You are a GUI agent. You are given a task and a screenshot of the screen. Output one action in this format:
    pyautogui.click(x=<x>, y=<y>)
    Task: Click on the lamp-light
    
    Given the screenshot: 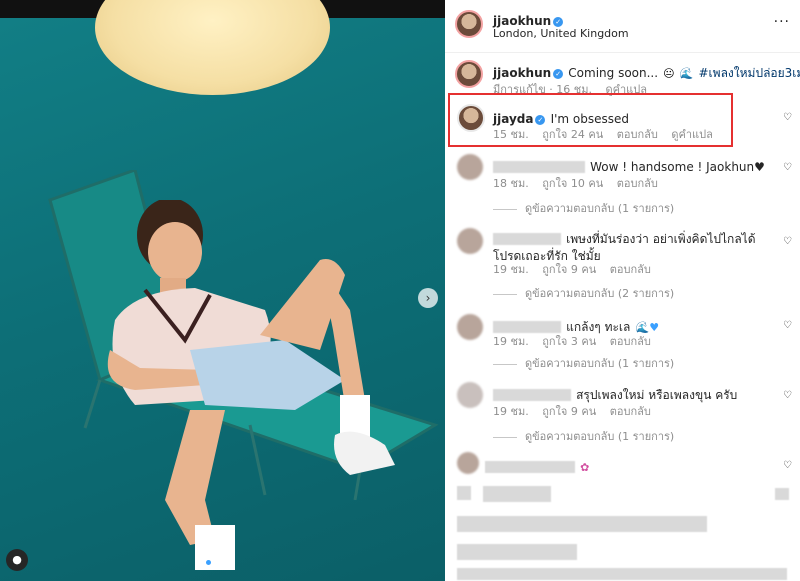 What is the action you would take?
    pyautogui.click(x=212, y=47)
    